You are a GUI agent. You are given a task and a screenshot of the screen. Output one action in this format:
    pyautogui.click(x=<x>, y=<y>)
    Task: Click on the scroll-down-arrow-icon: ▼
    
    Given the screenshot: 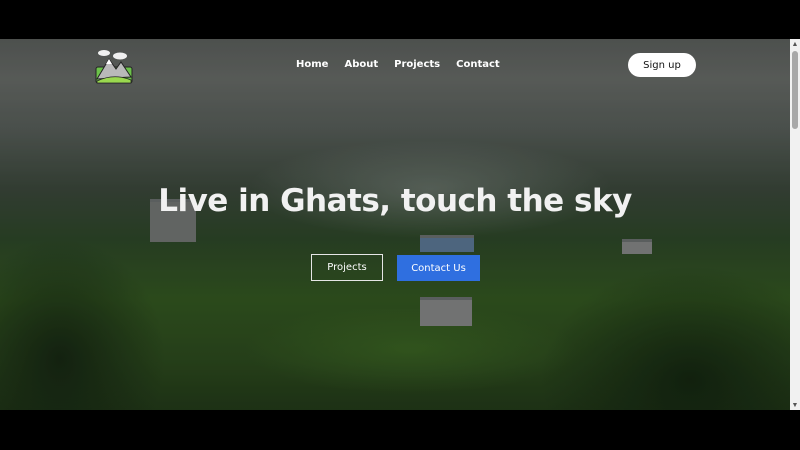 What is the action you would take?
    pyautogui.click(x=795, y=405)
    